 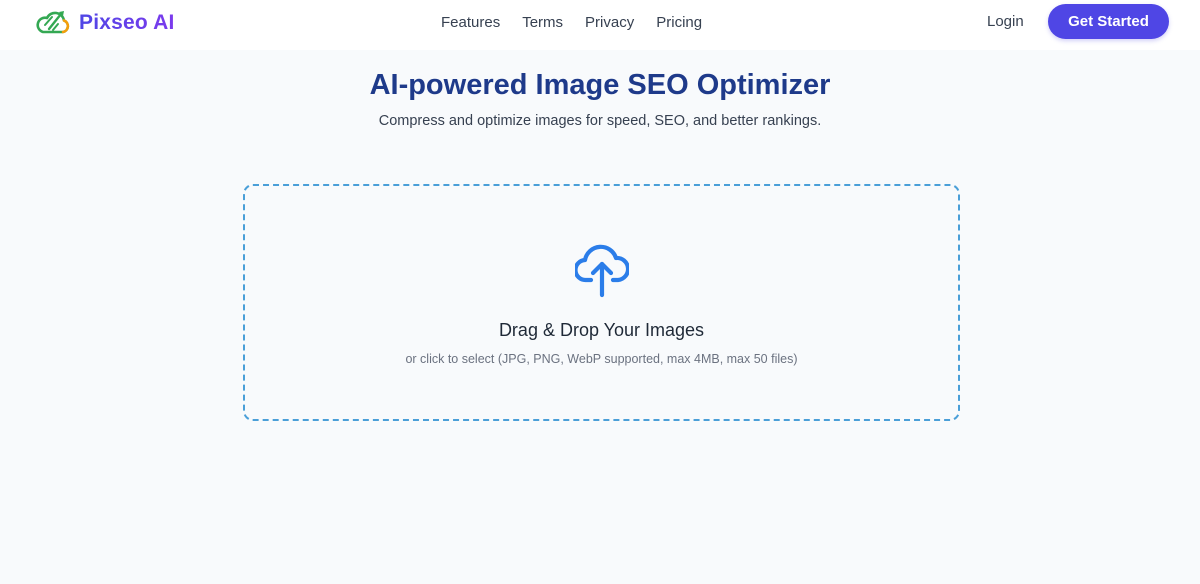 I want to click on brand-link: Pixseo AI, so click(x=104, y=23).